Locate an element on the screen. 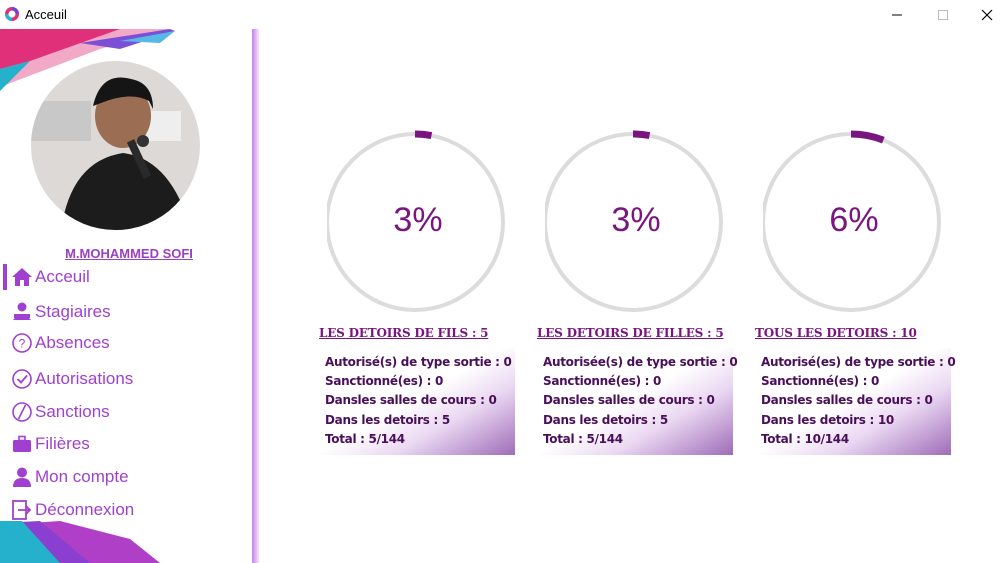 The width and height of the screenshot is (1006, 563). percent-value: 6% is located at coordinates (854, 220).